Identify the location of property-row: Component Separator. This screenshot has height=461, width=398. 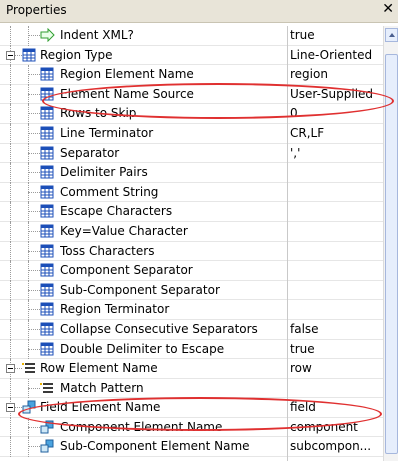
(191, 271).